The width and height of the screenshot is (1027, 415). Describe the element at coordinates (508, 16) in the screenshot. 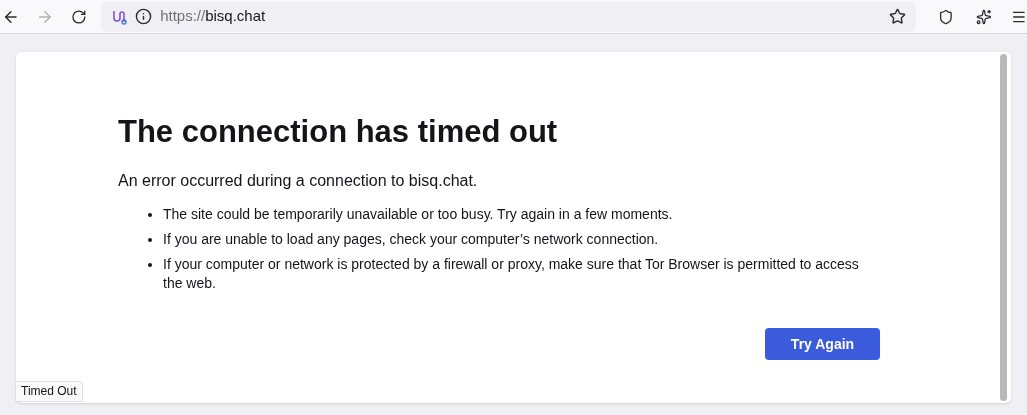

I see `address-bar: https://bisq.chat` at that location.